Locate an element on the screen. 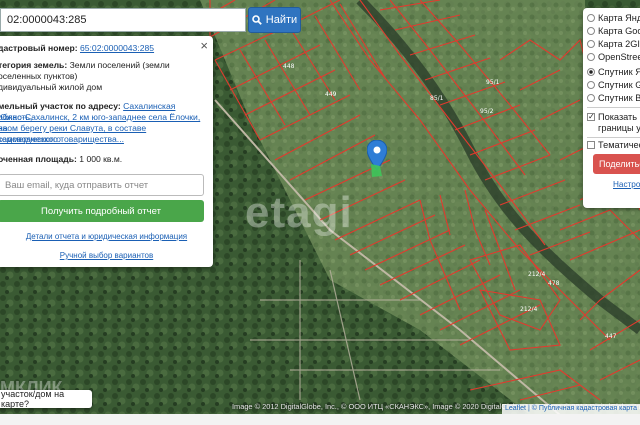 This screenshot has height=425, width=640. permitted-use-value: дивидуальный жилой дом is located at coordinates (51, 87).